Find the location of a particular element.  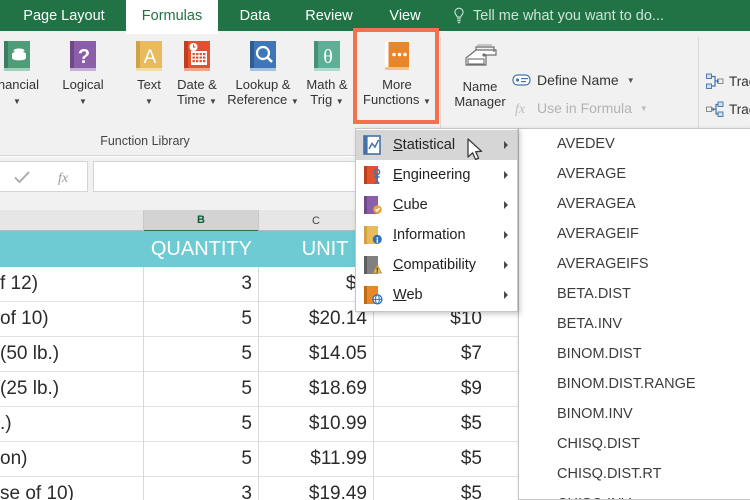

submenu-item-averagea: AVERAGEA is located at coordinates (634, 204).